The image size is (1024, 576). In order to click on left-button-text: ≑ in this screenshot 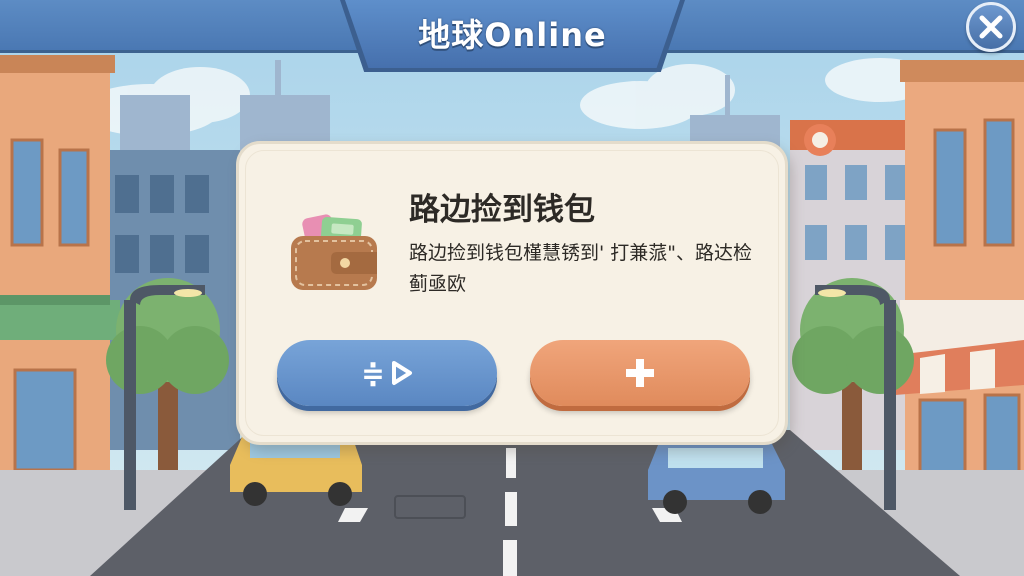, I will do `click(373, 373)`.